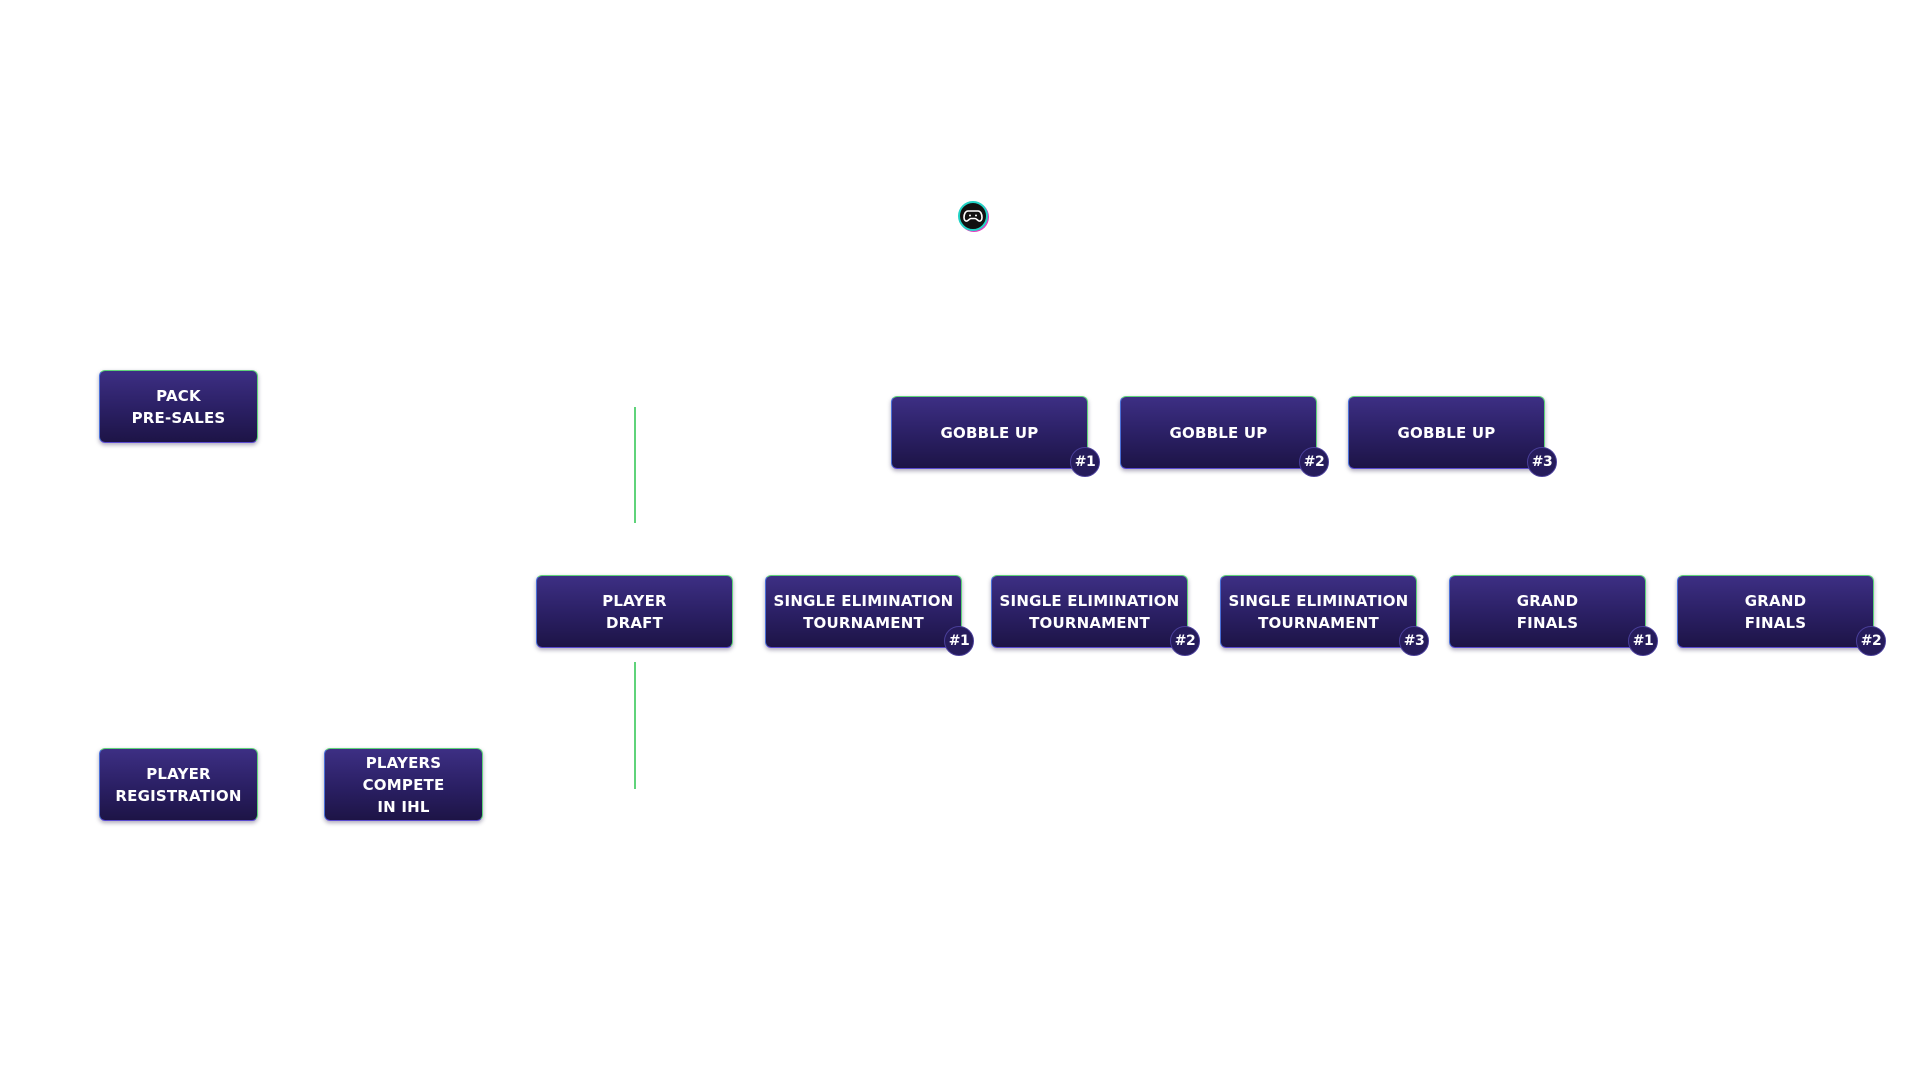  I want to click on node-label: PACK PRE-SALES, so click(178, 406).